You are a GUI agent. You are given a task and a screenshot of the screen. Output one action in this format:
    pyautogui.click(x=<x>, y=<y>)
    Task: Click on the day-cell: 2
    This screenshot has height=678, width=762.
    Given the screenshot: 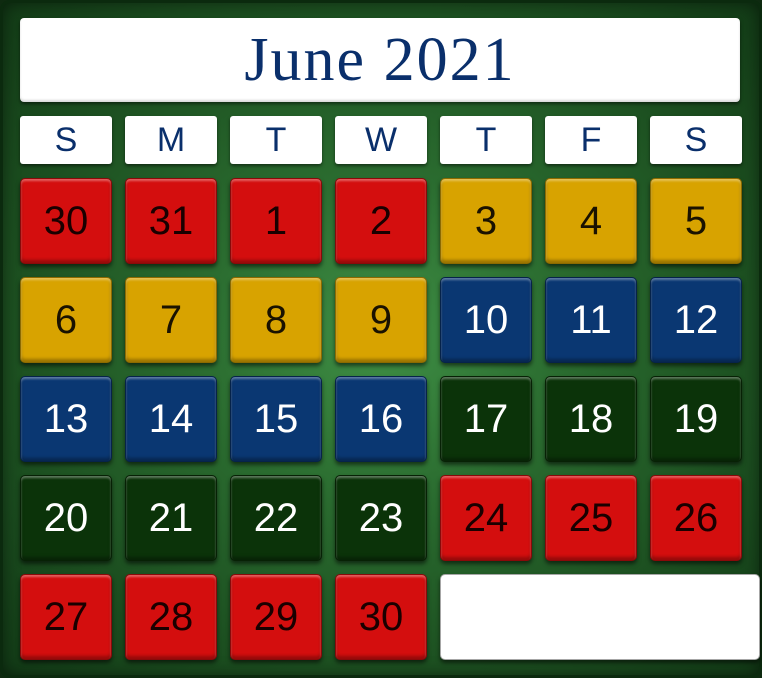 What is the action you would take?
    pyautogui.click(x=381, y=221)
    